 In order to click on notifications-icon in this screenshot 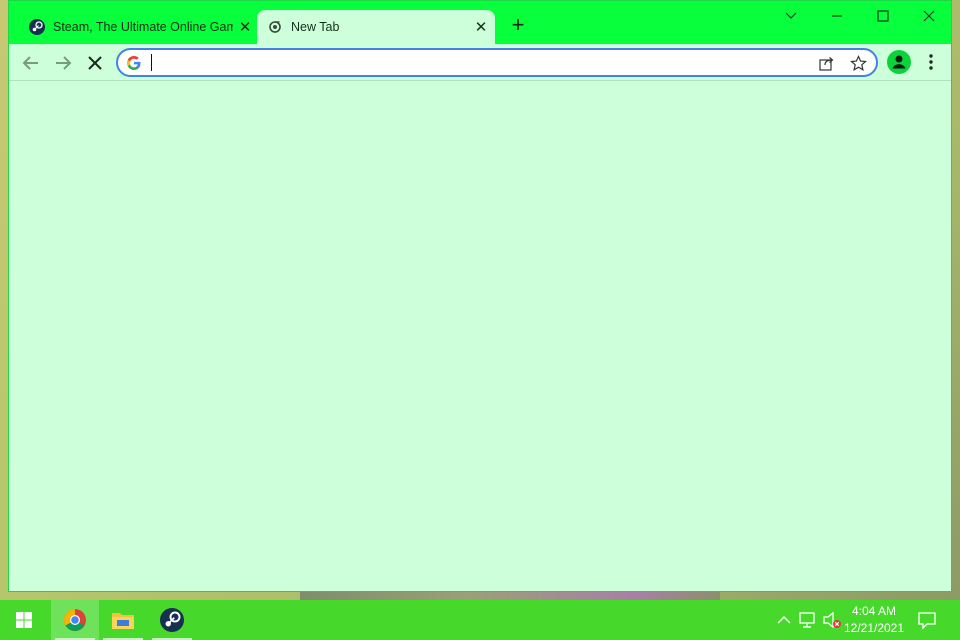, I will do `click(927, 620)`.